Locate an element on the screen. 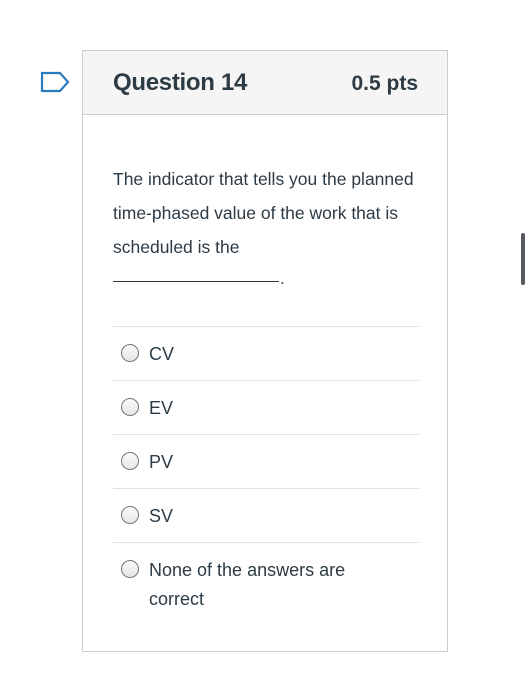 This screenshot has height=700, width=532. answer-option: PV is located at coordinates (266, 461).